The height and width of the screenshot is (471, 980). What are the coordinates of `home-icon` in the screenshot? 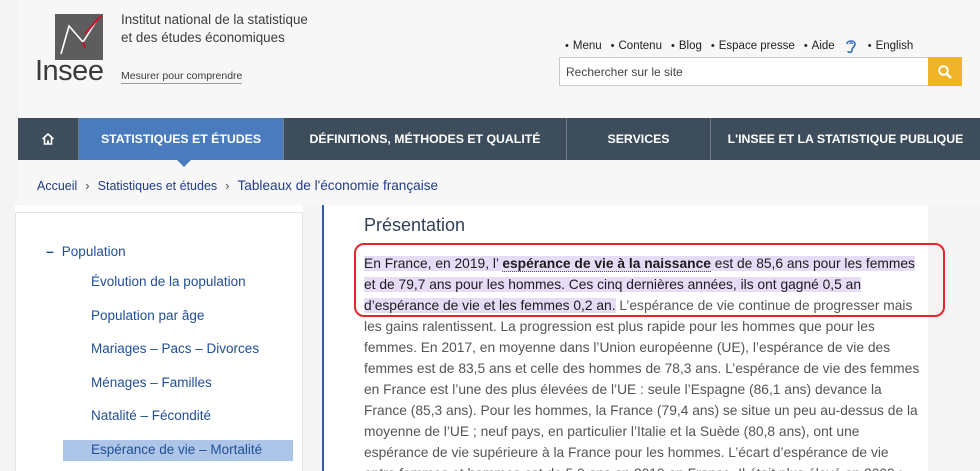 It's located at (48, 138).